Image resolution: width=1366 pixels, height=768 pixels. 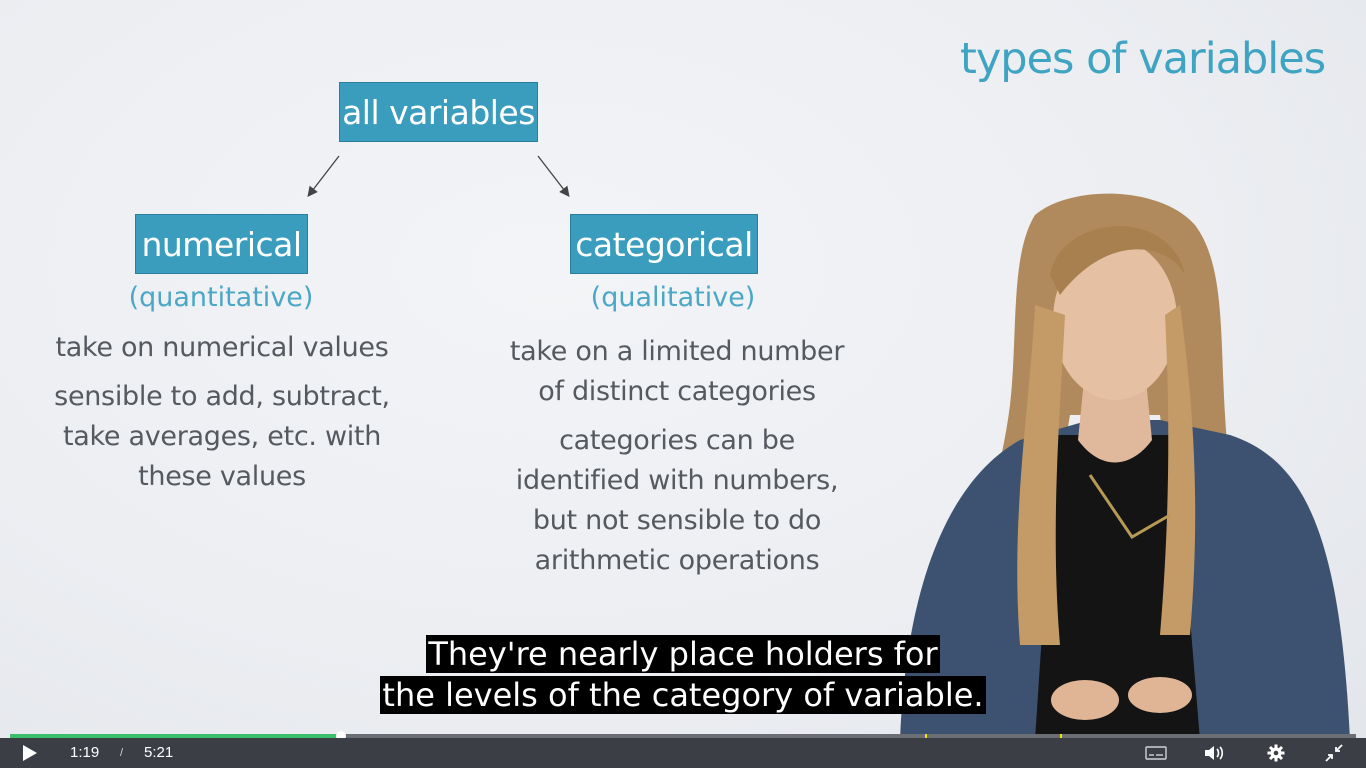 What do you see at coordinates (677, 480) in the screenshot?
I see `text-line: identified with numbers,` at bounding box center [677, 480].